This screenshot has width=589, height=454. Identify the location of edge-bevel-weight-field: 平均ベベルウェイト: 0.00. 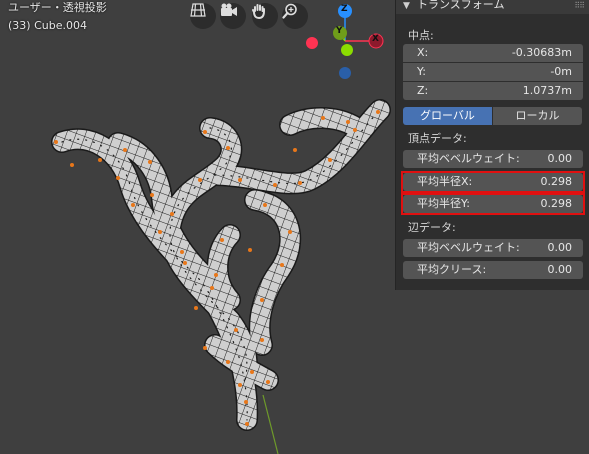
(493, 248).